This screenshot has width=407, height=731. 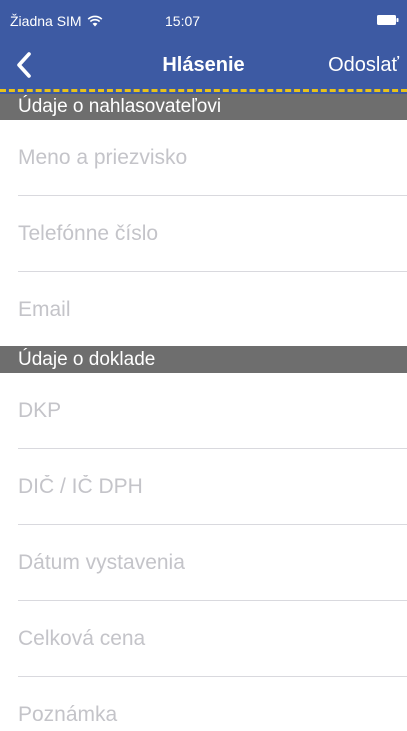 I want to click on field-tax-id, so click(x=203, y=487).